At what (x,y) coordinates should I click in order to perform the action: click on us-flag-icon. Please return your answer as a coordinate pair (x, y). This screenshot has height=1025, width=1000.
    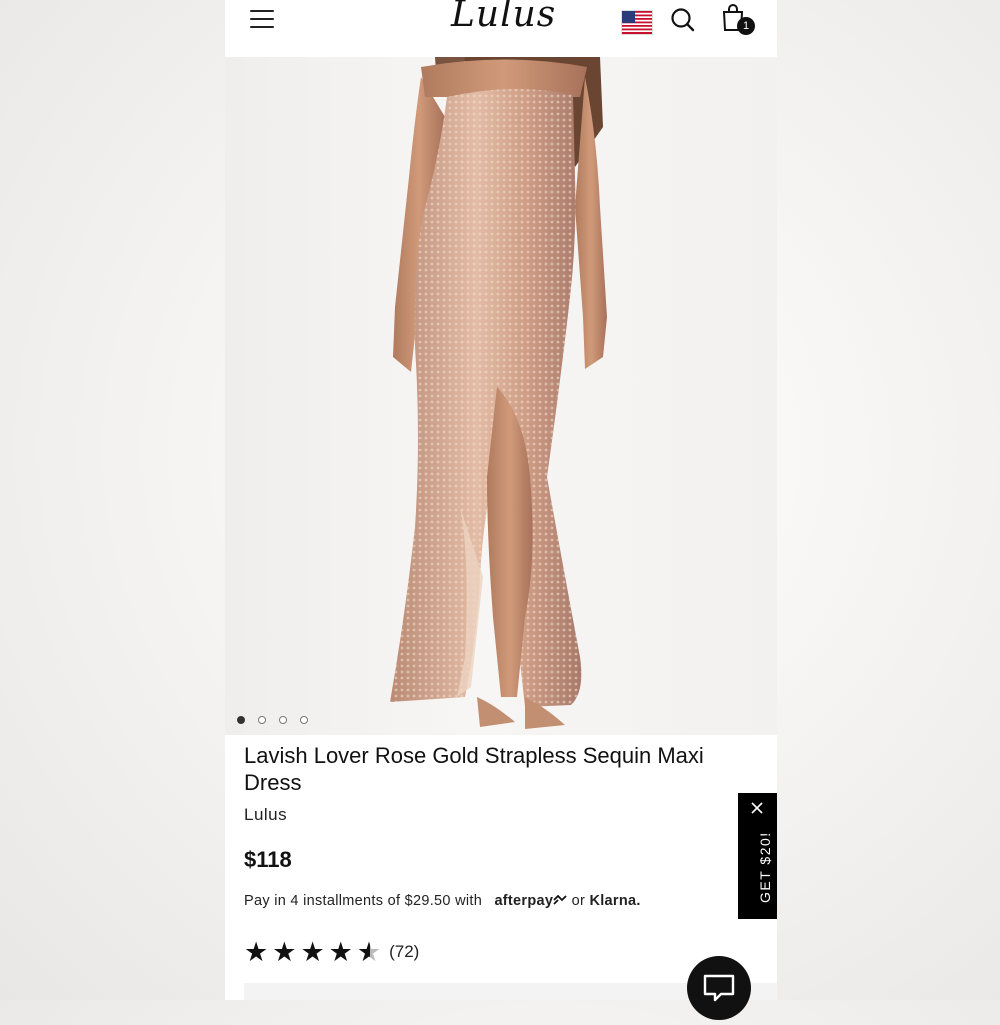
    Looking at the image, I should click on (637, 22).